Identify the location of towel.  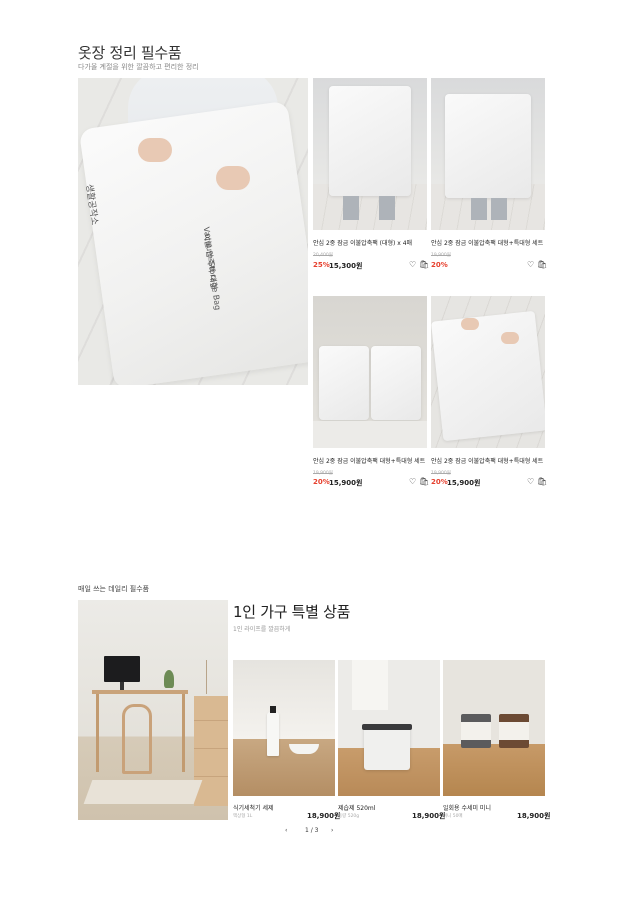
(370, 685).